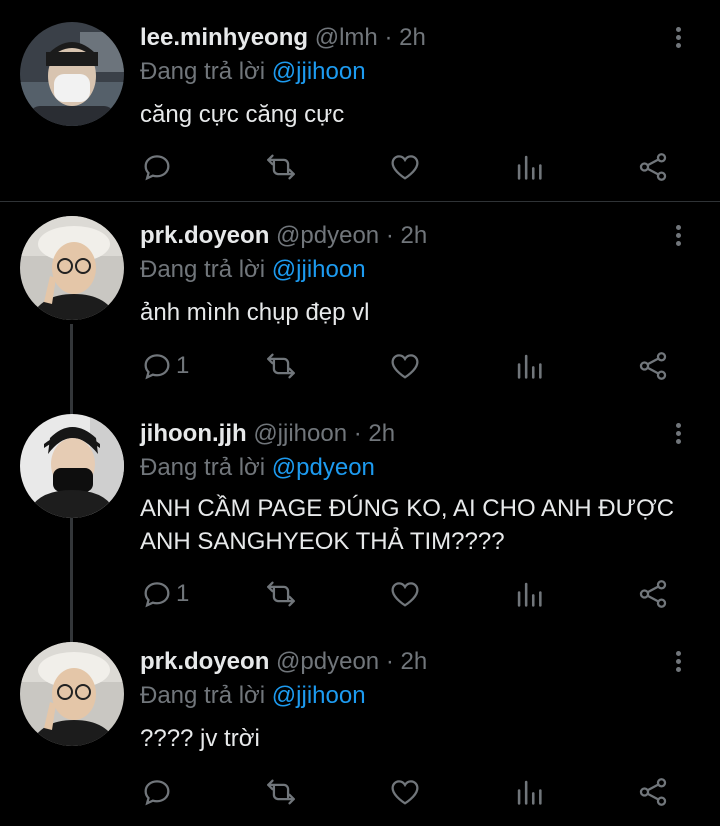 The width and height of the screenshot is (720, 826). What do you see at coordinates (322, 541) in the screenshot?
I see `tweet-text-line: ANH SANGHYEOK THẢ TIM????` at bounding box center [322, 541].